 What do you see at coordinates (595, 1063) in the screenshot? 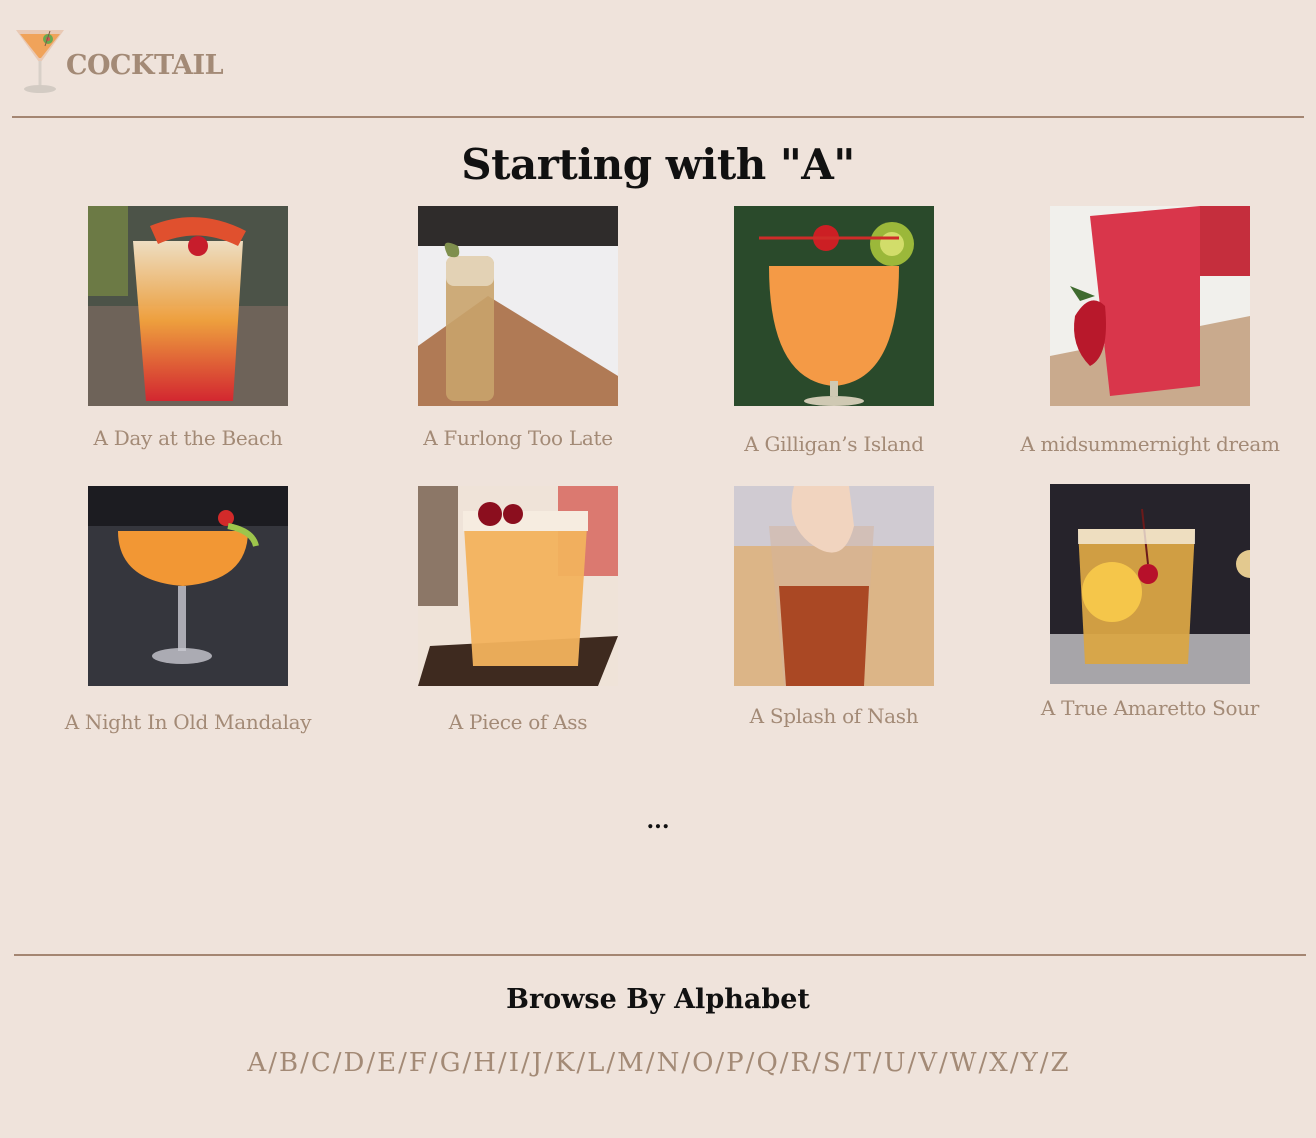
I see `letter-link-l: L` at bounding box center [595, 1063].